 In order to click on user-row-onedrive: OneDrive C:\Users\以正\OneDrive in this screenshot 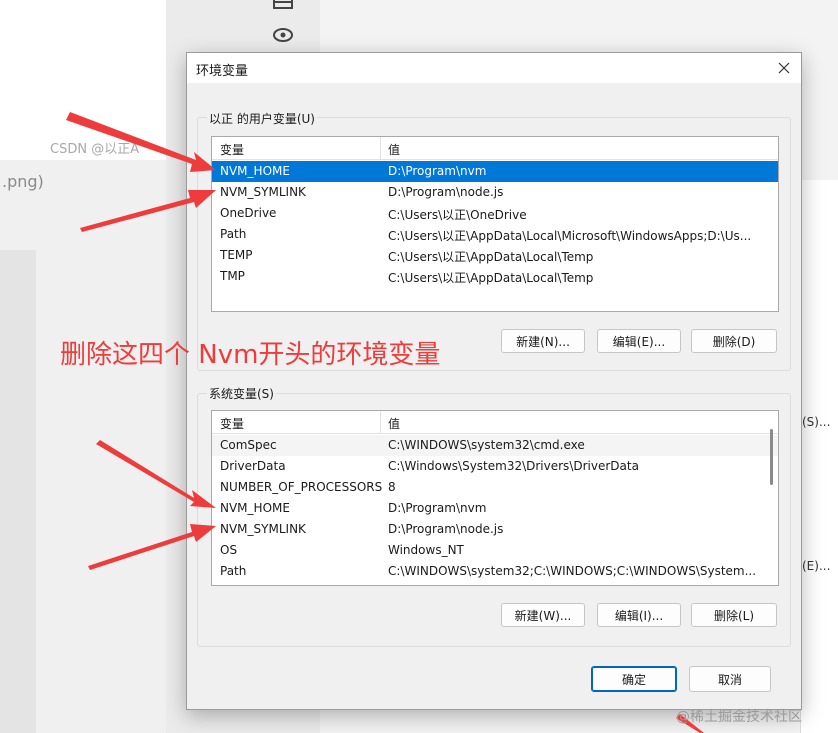, I will do `click(495, 213)`.